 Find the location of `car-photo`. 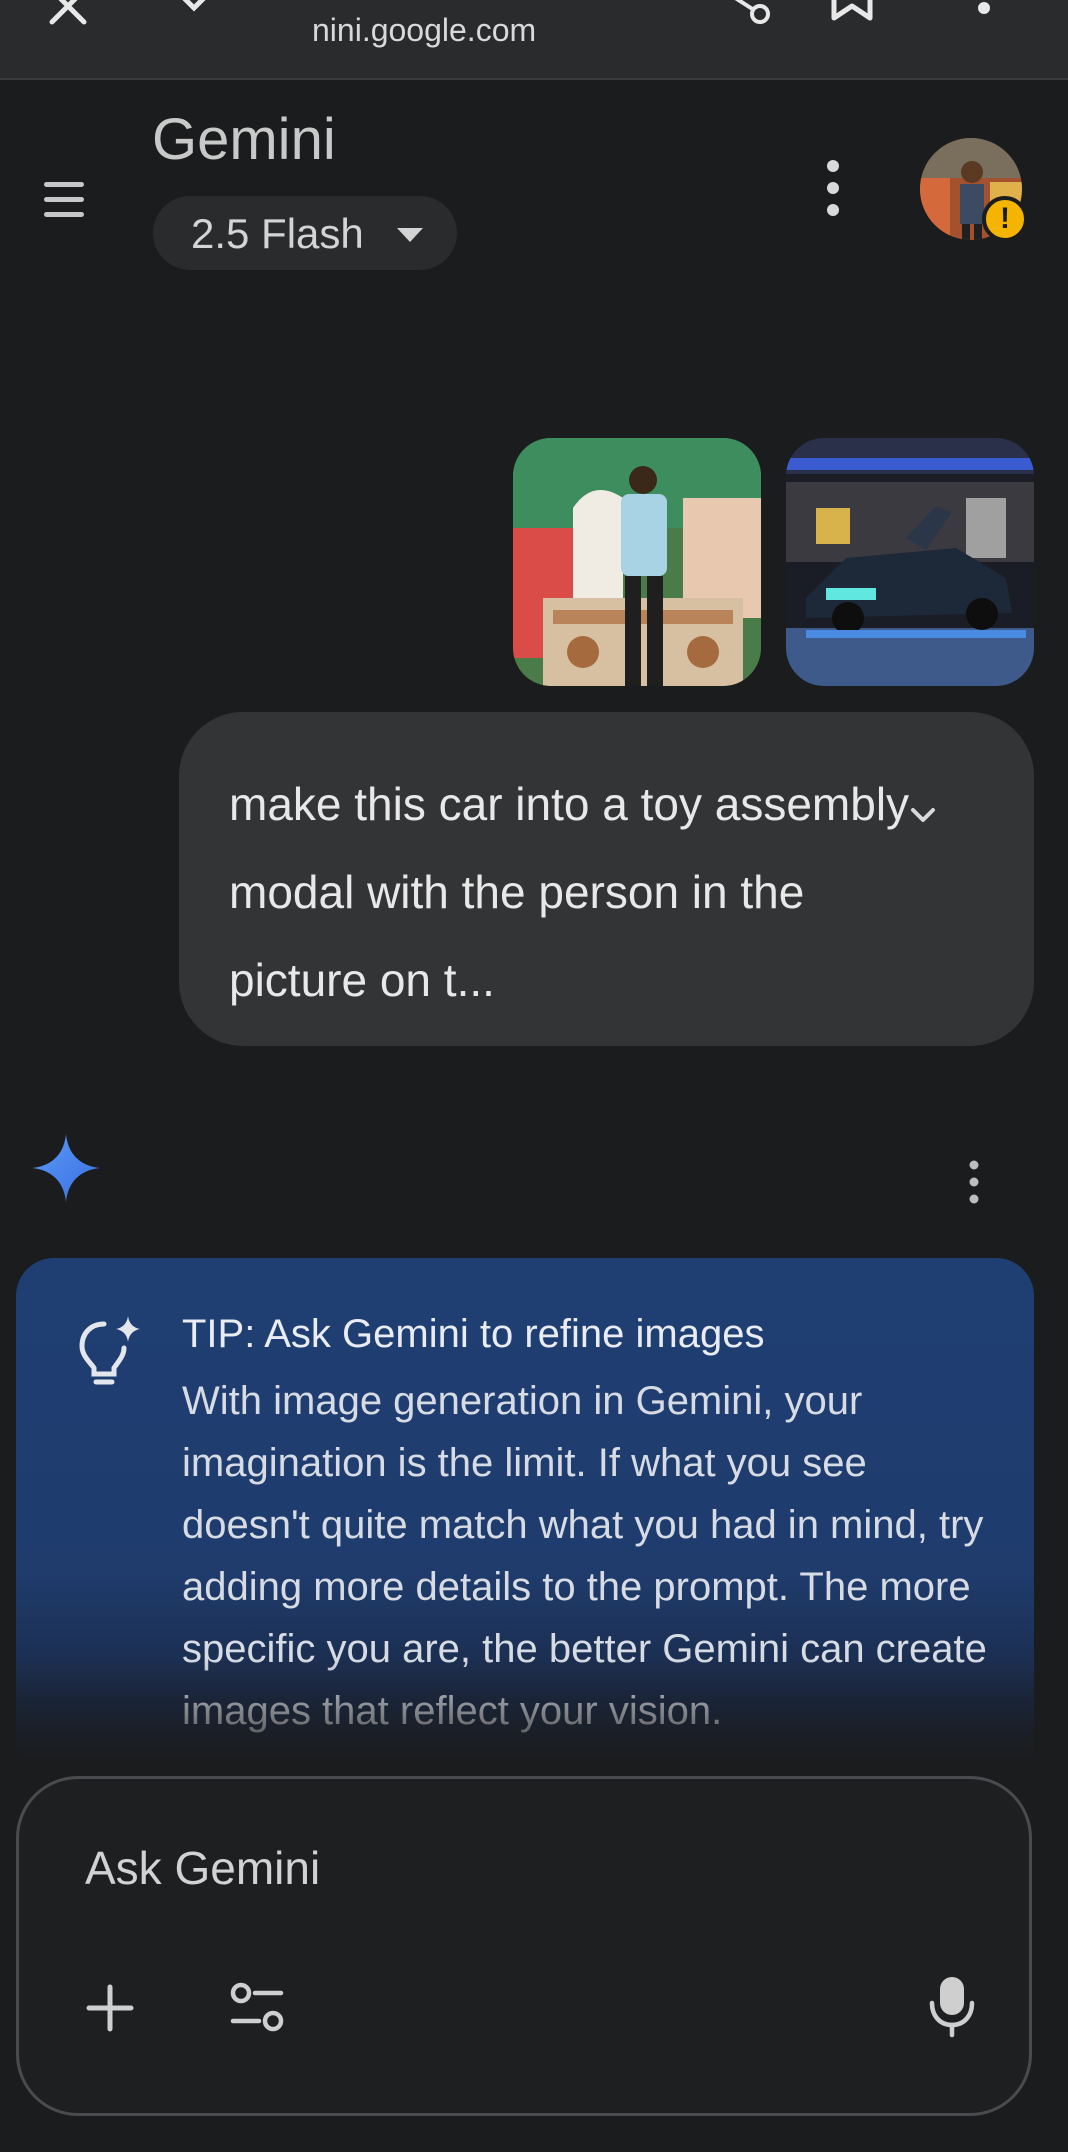

car-photo is located at coordinates (910, 562).